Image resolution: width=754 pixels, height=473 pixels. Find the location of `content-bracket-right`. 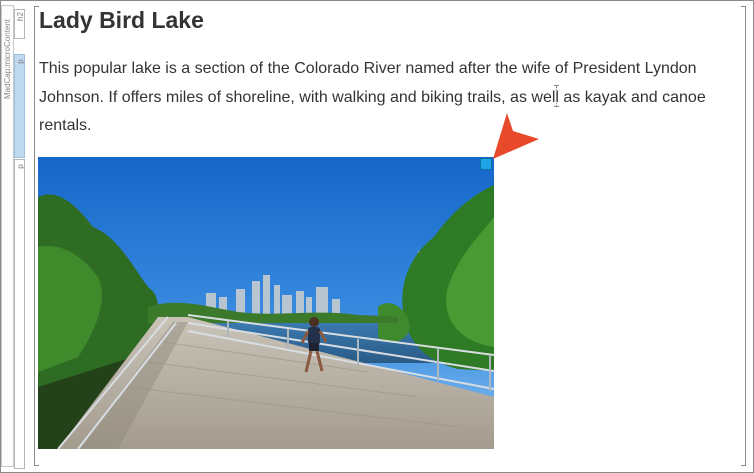

content-bracket-right is located at coordinates (743, 236).